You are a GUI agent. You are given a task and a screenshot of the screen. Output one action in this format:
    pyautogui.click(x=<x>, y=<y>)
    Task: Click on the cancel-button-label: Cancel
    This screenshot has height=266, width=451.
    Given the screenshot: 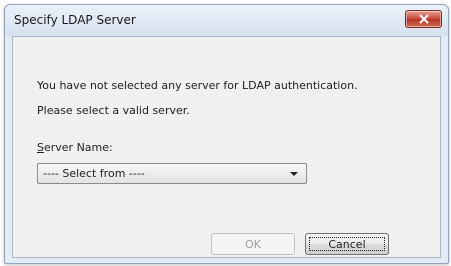 What is the action you would take?
    pyautogui.click(x=347, y=244)
    